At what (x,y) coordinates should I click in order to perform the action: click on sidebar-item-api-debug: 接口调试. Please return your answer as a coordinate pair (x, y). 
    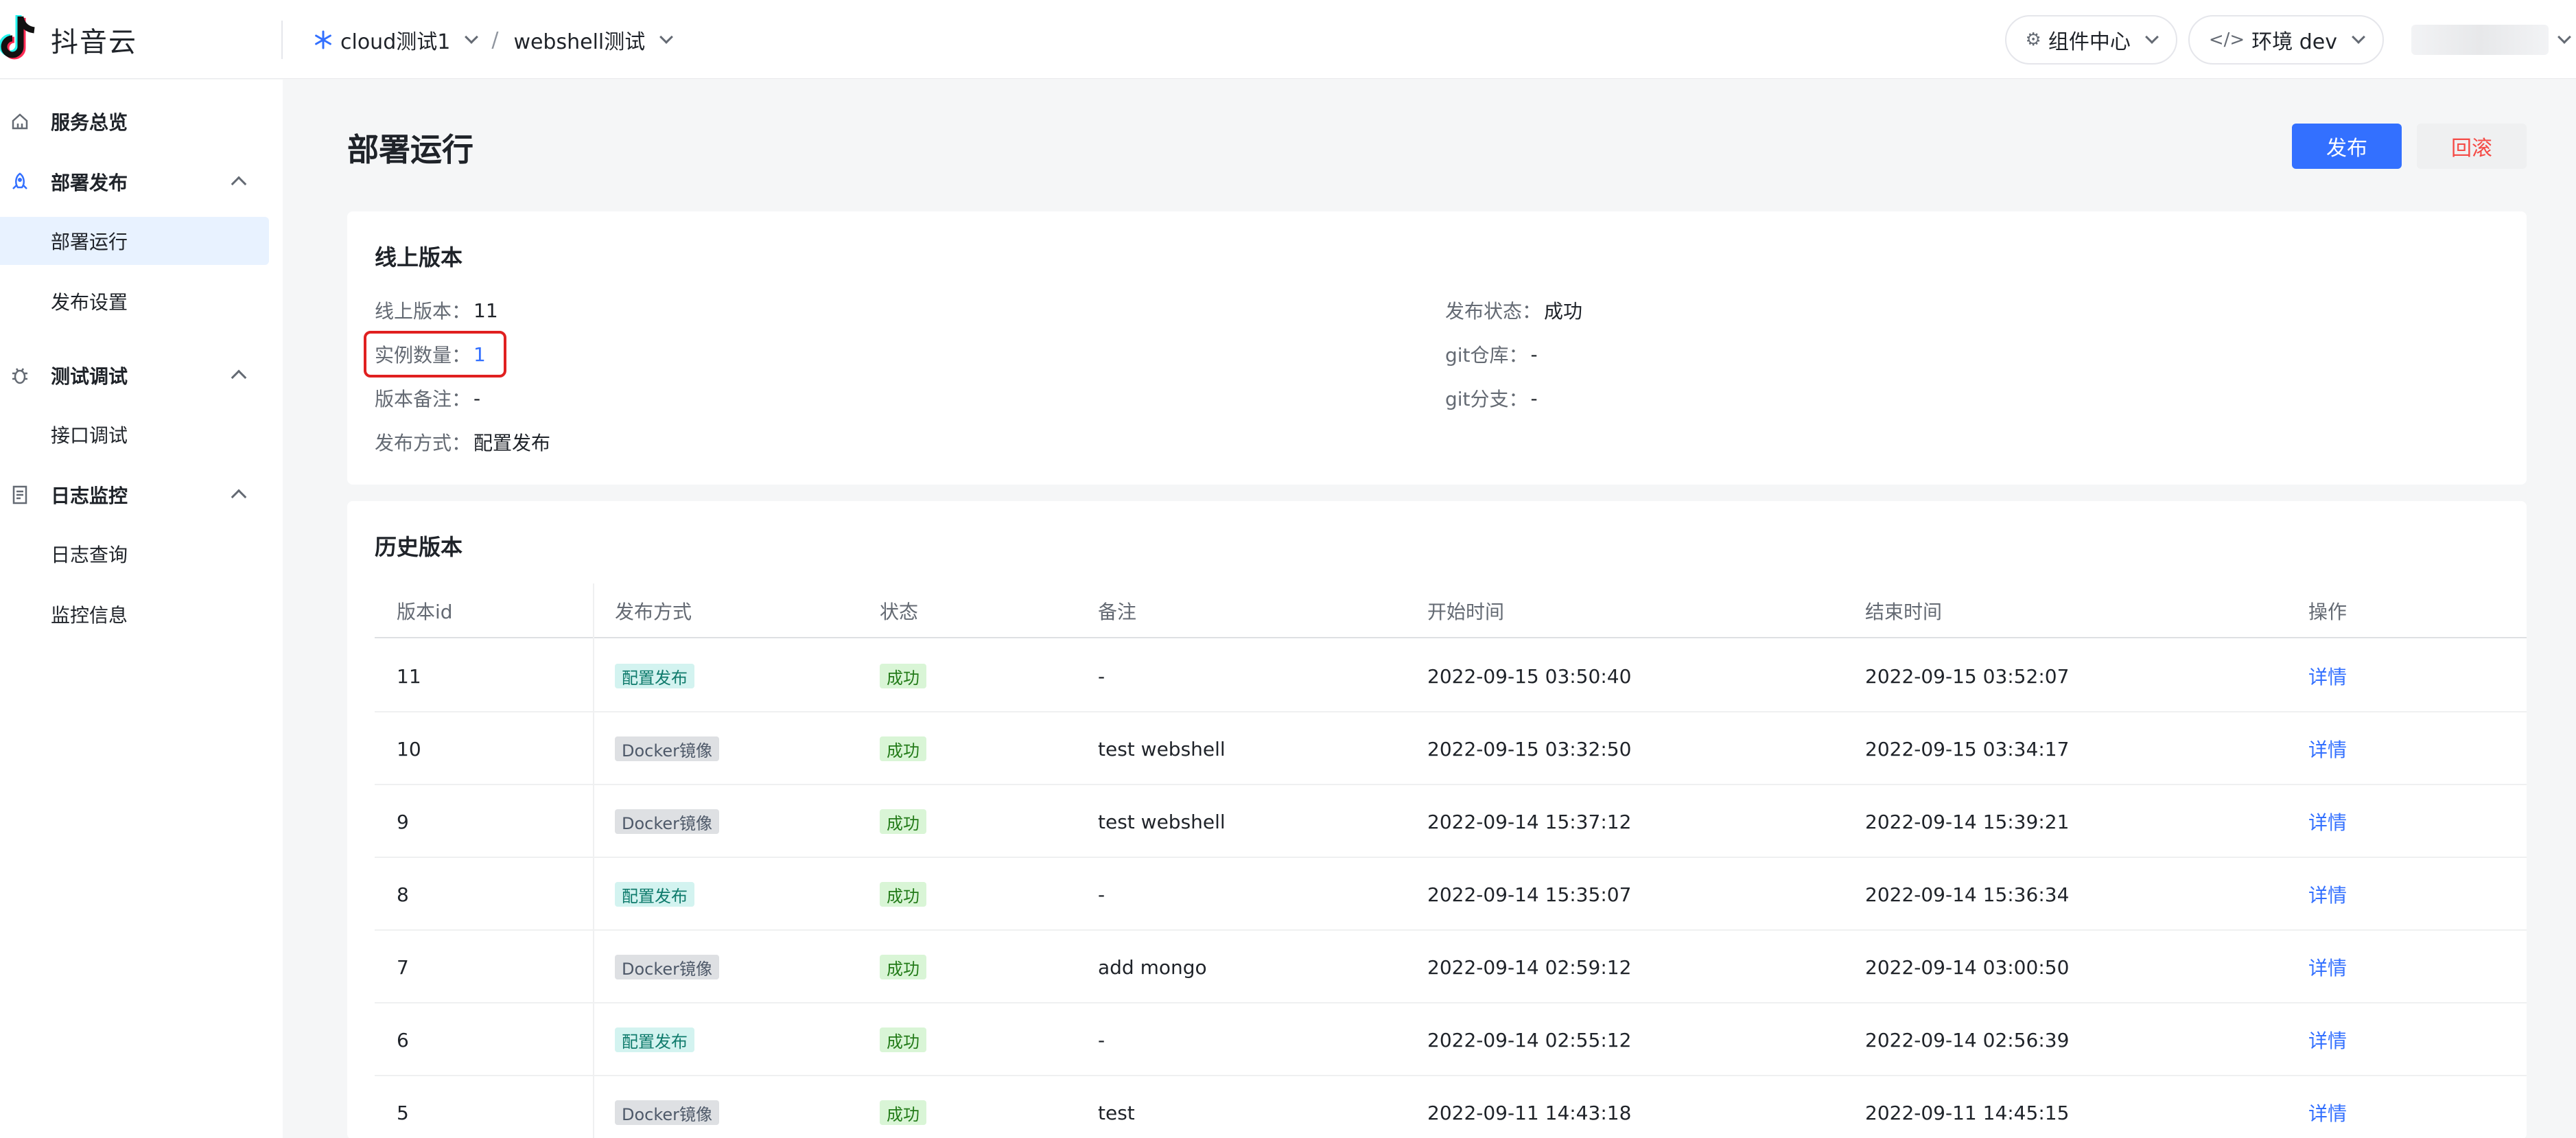
    Looking at the image, I should click on (134, 434).